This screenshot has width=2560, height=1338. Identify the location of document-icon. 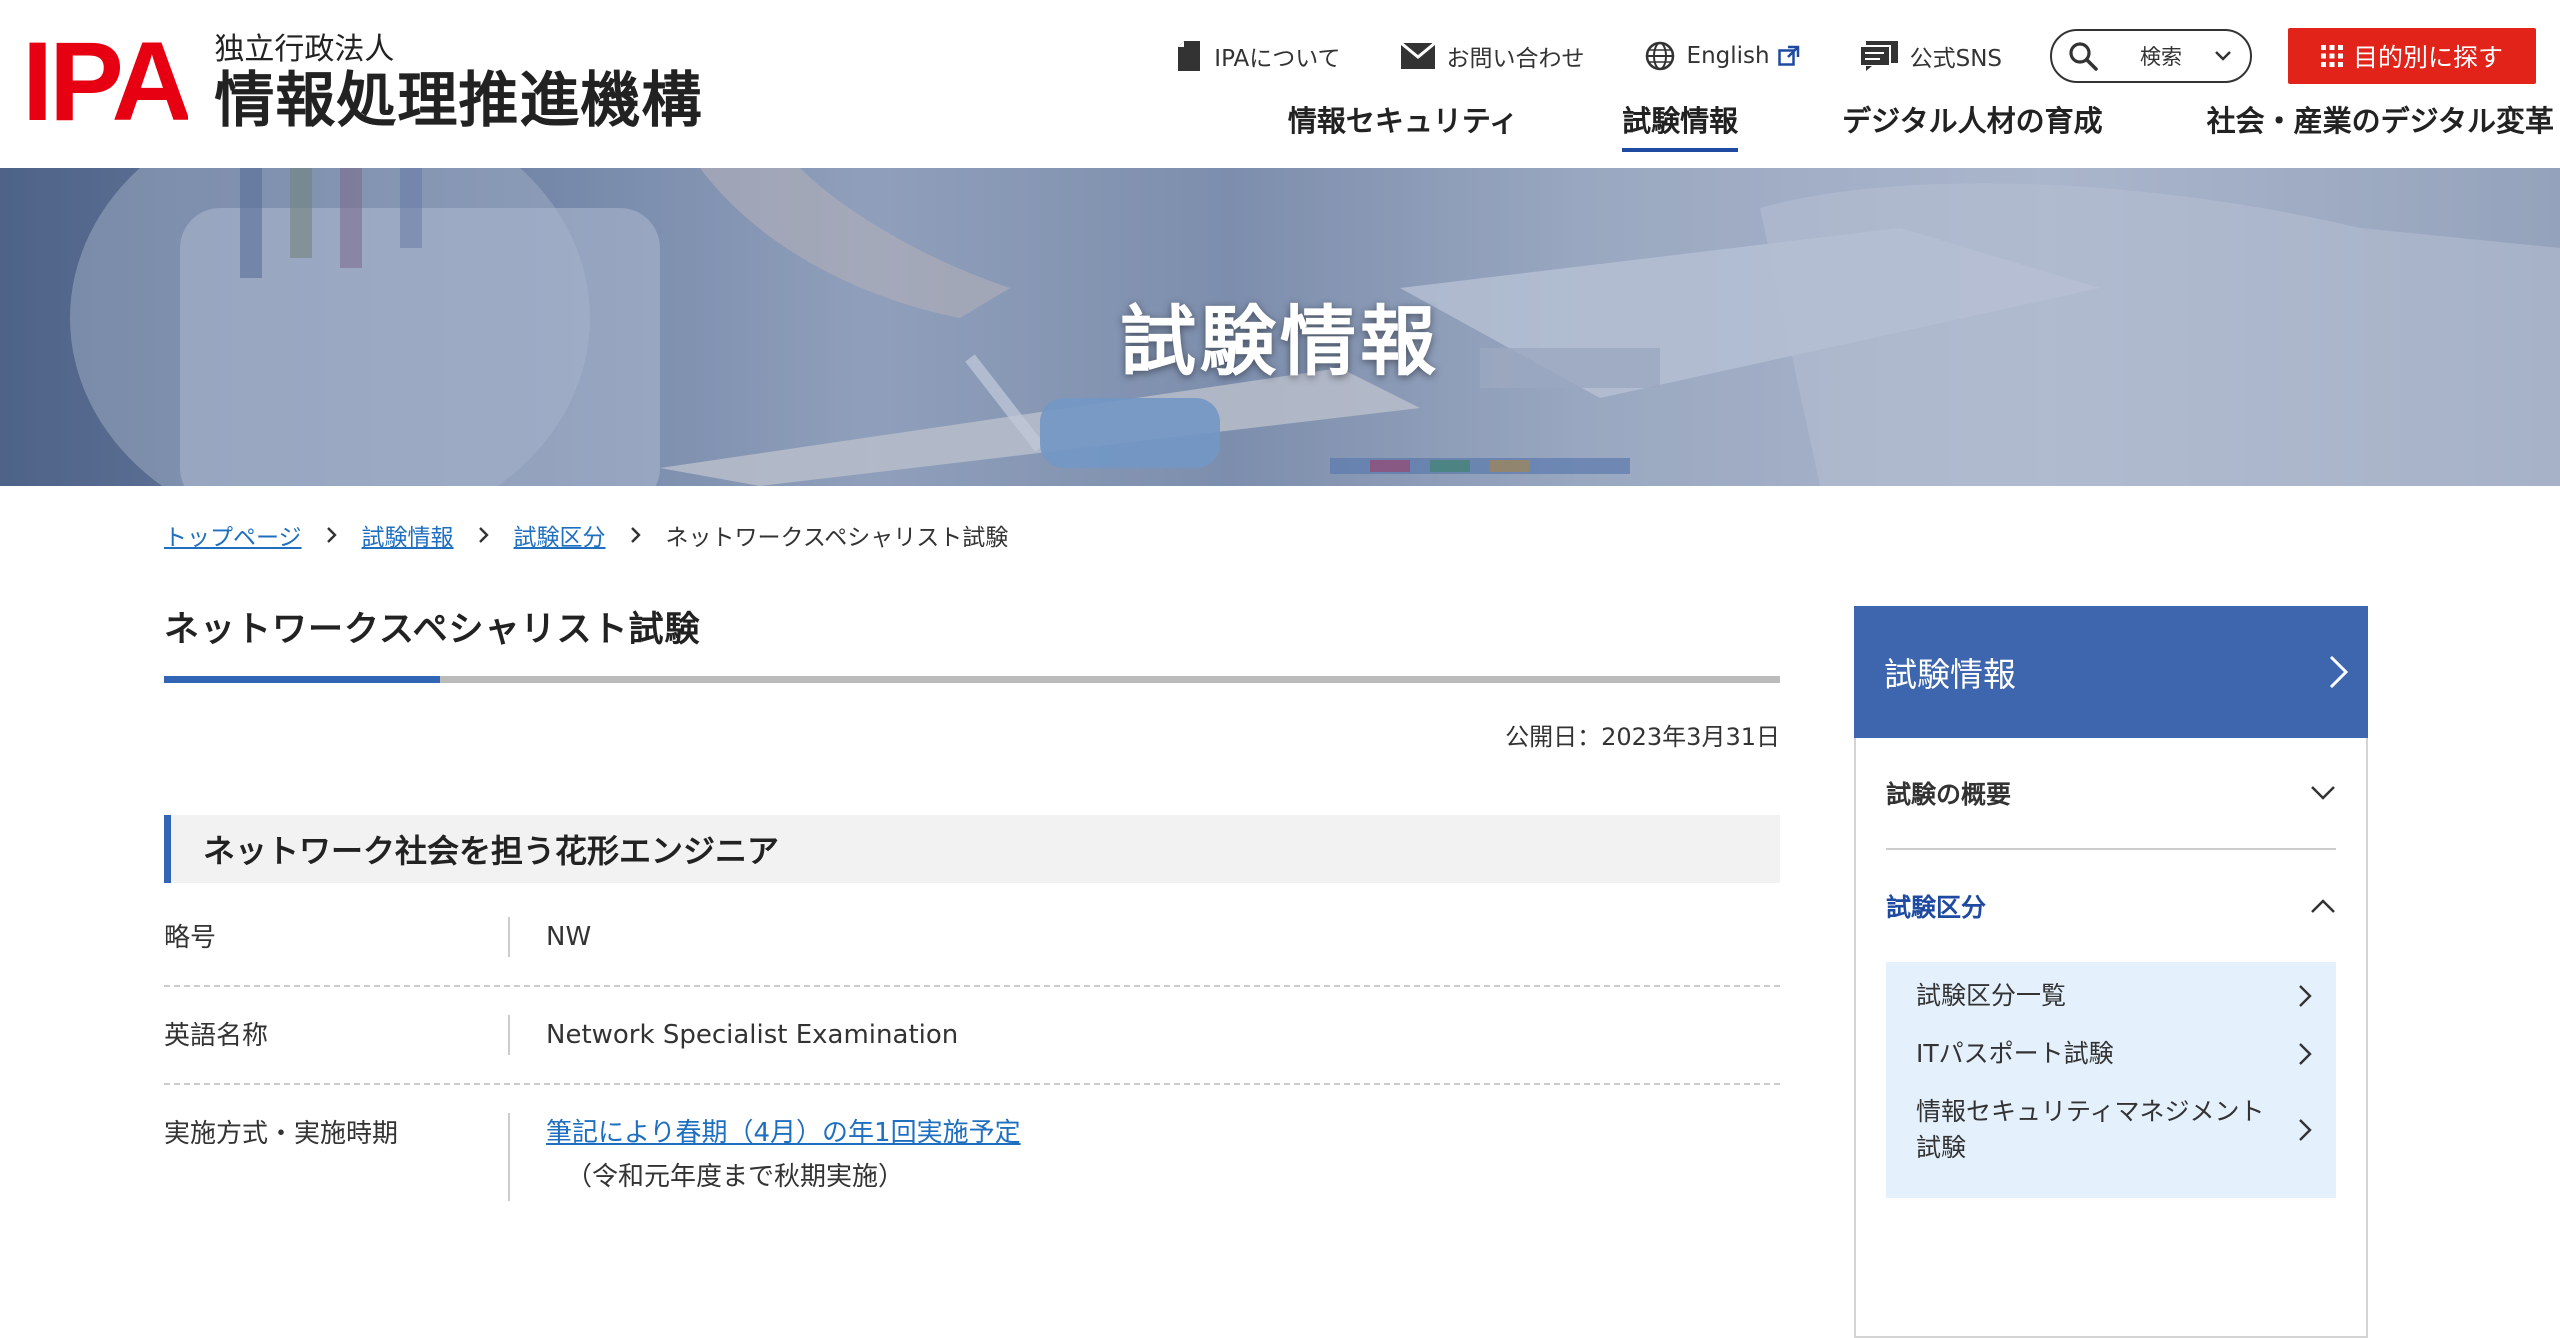
(1189, 56).